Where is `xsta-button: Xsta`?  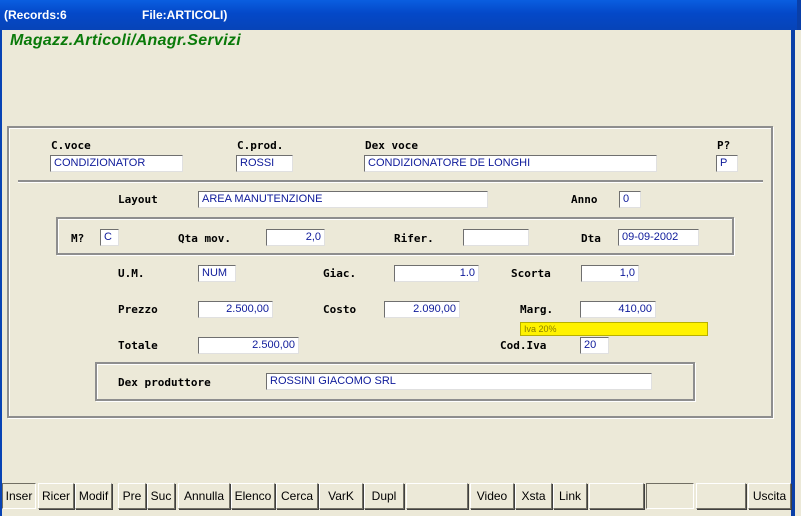
xsta-button: Xsta is located at coordinates (533, 496).